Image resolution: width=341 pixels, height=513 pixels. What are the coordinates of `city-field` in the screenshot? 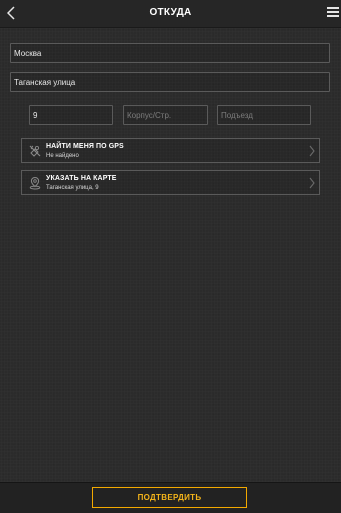 It's located at (170, 53).